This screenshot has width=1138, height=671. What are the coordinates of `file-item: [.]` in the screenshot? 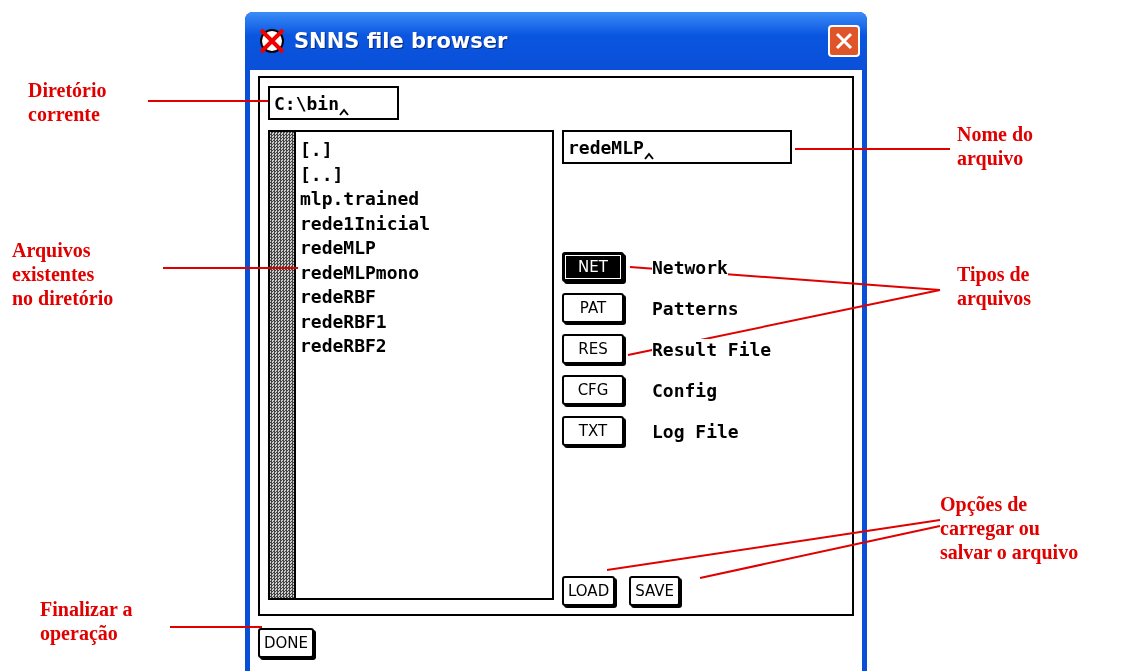 It's located at (365, 150).